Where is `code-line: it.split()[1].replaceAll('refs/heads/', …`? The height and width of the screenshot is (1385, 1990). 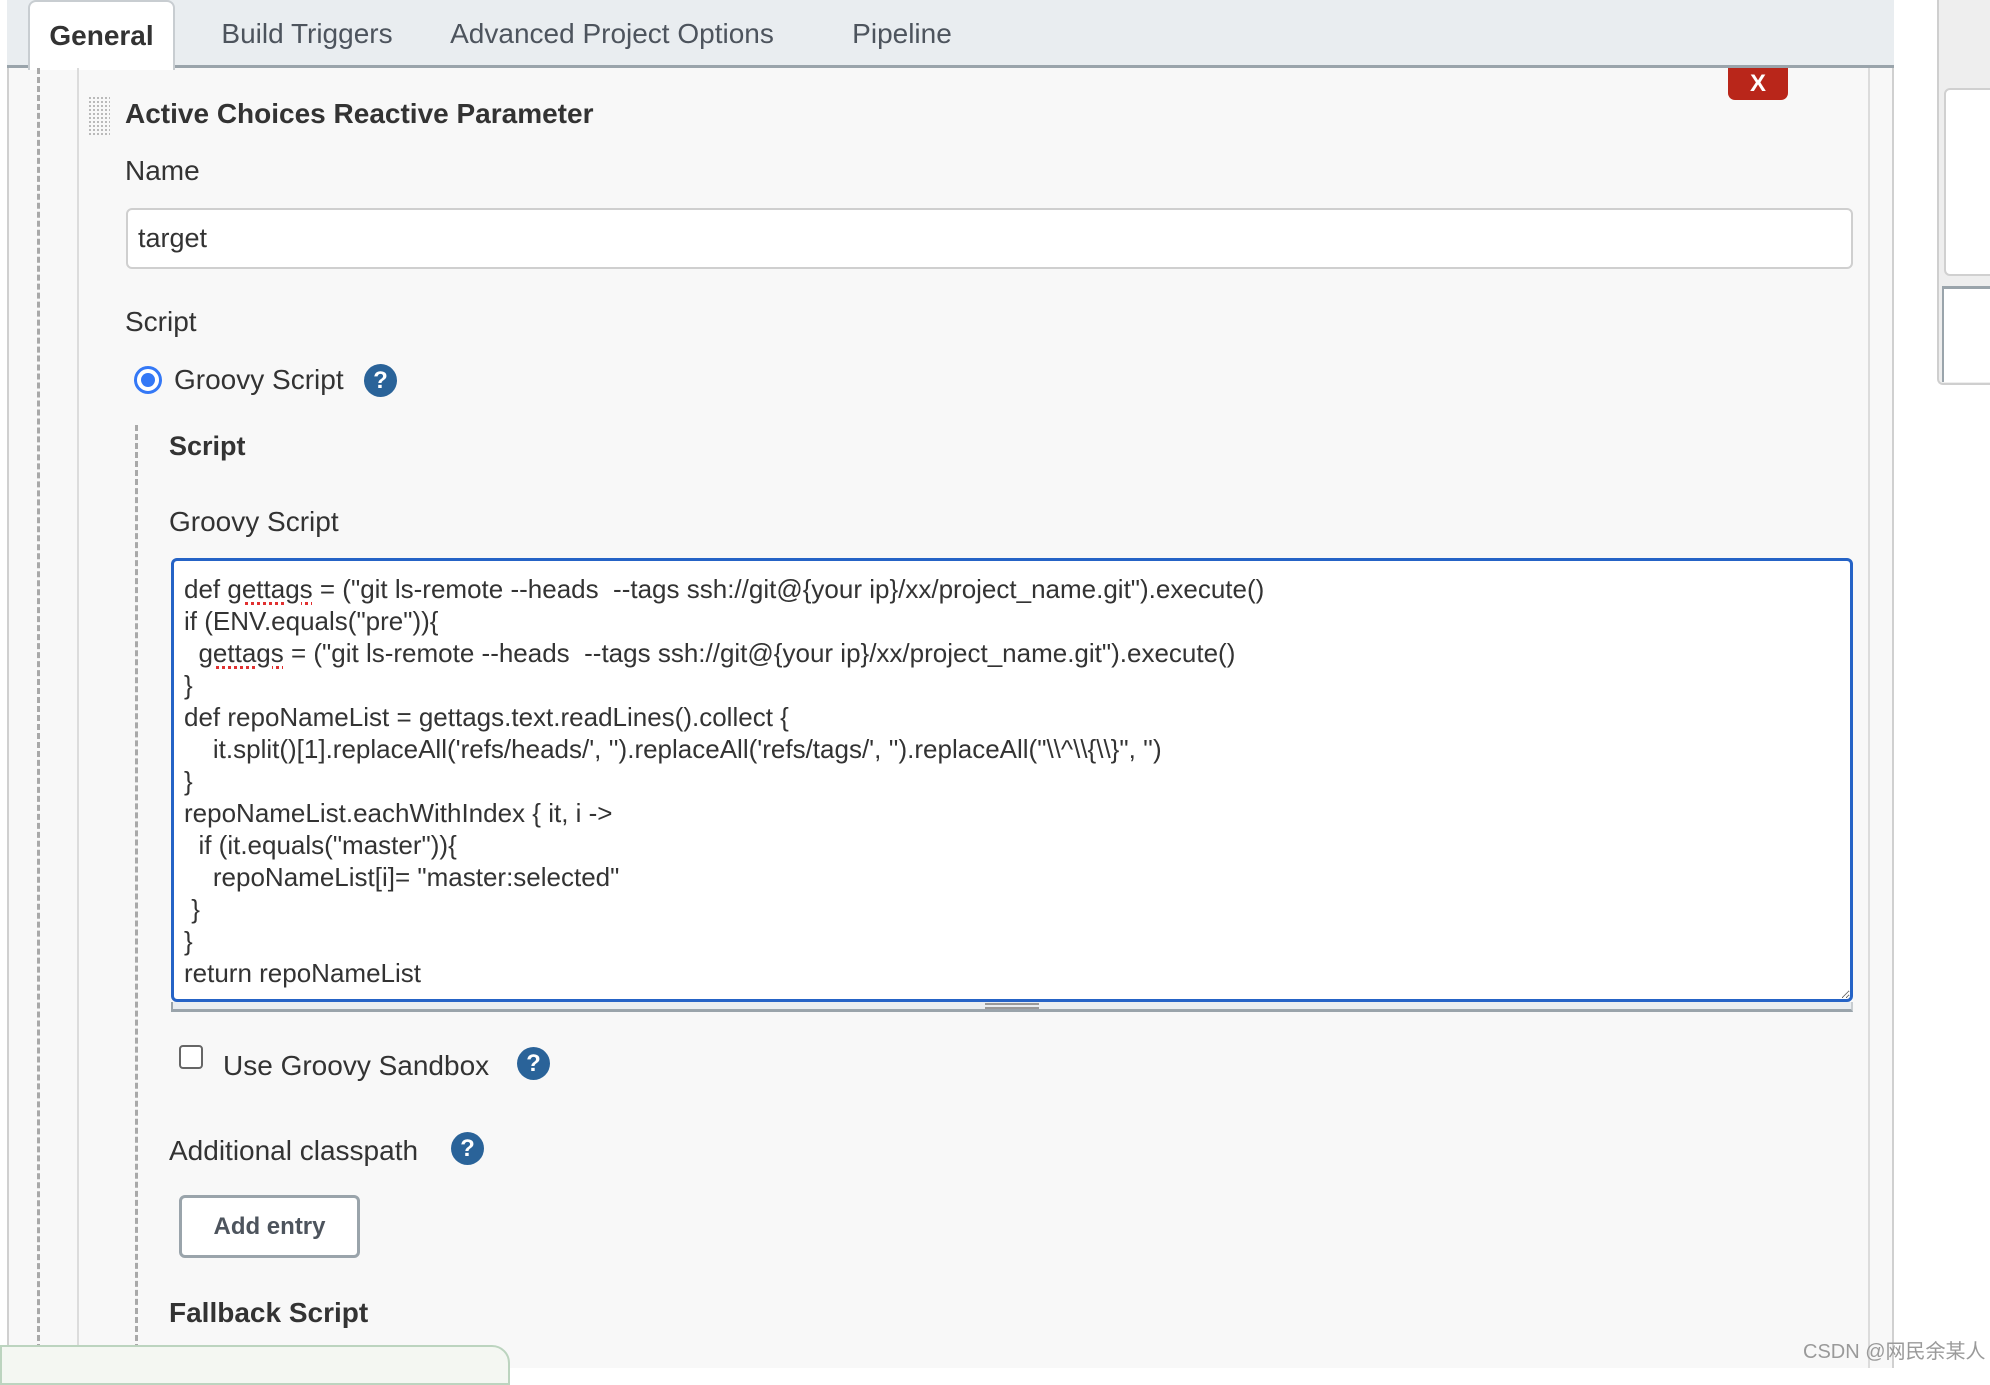
code-line: it.split()[1].replaceAll('refs/heads/', … is located at coordinates (673, 749).